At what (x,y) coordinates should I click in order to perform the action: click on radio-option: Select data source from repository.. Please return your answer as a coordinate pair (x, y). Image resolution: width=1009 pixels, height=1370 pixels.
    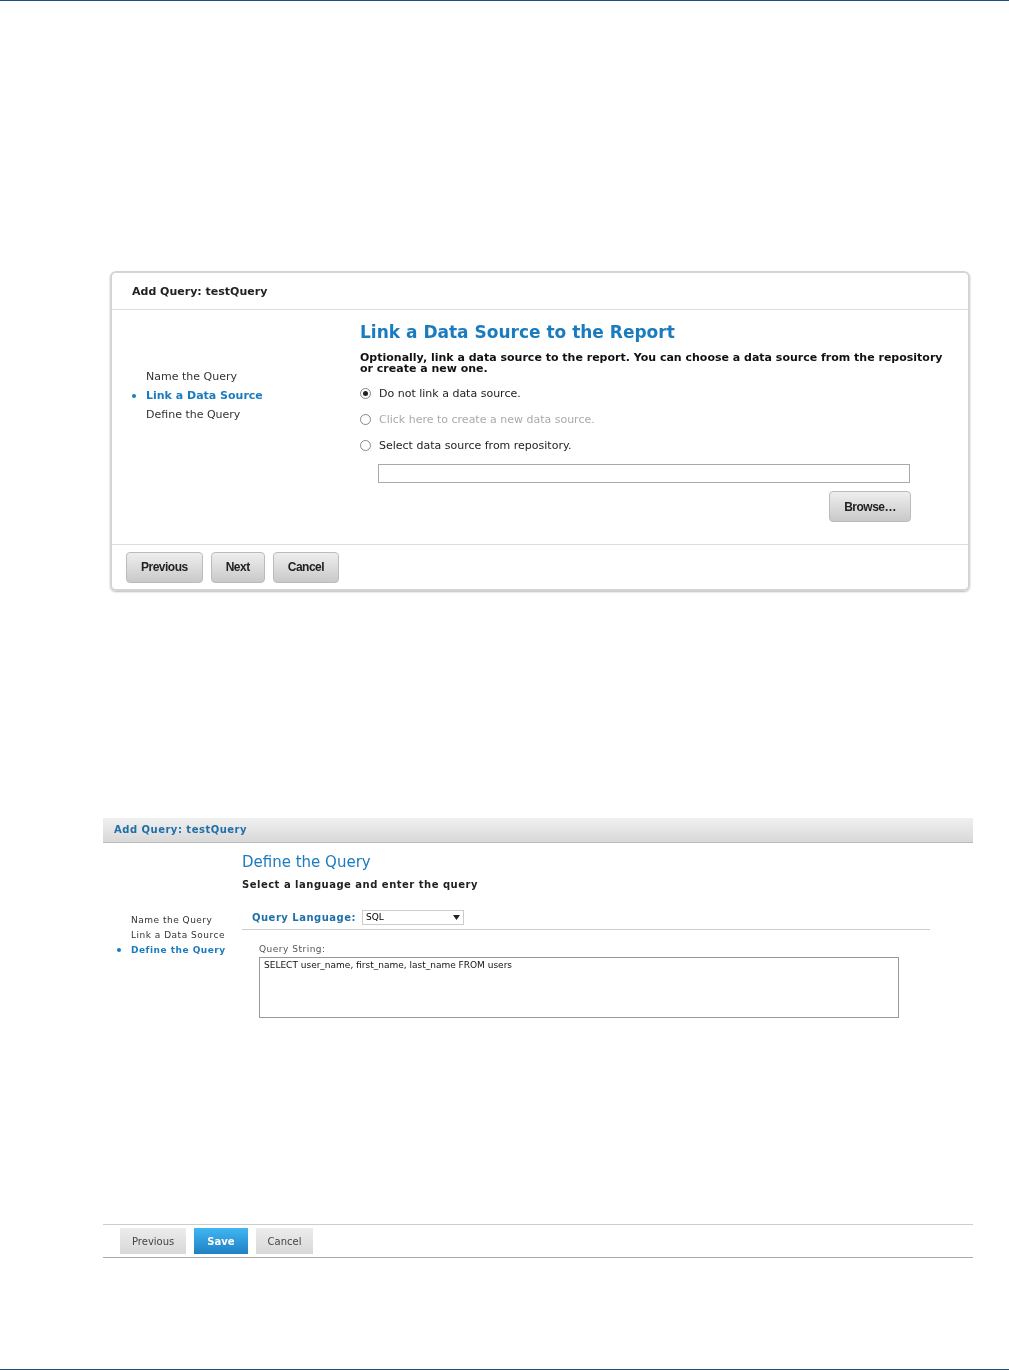
    Looking at the image, I should click on (664, 445).